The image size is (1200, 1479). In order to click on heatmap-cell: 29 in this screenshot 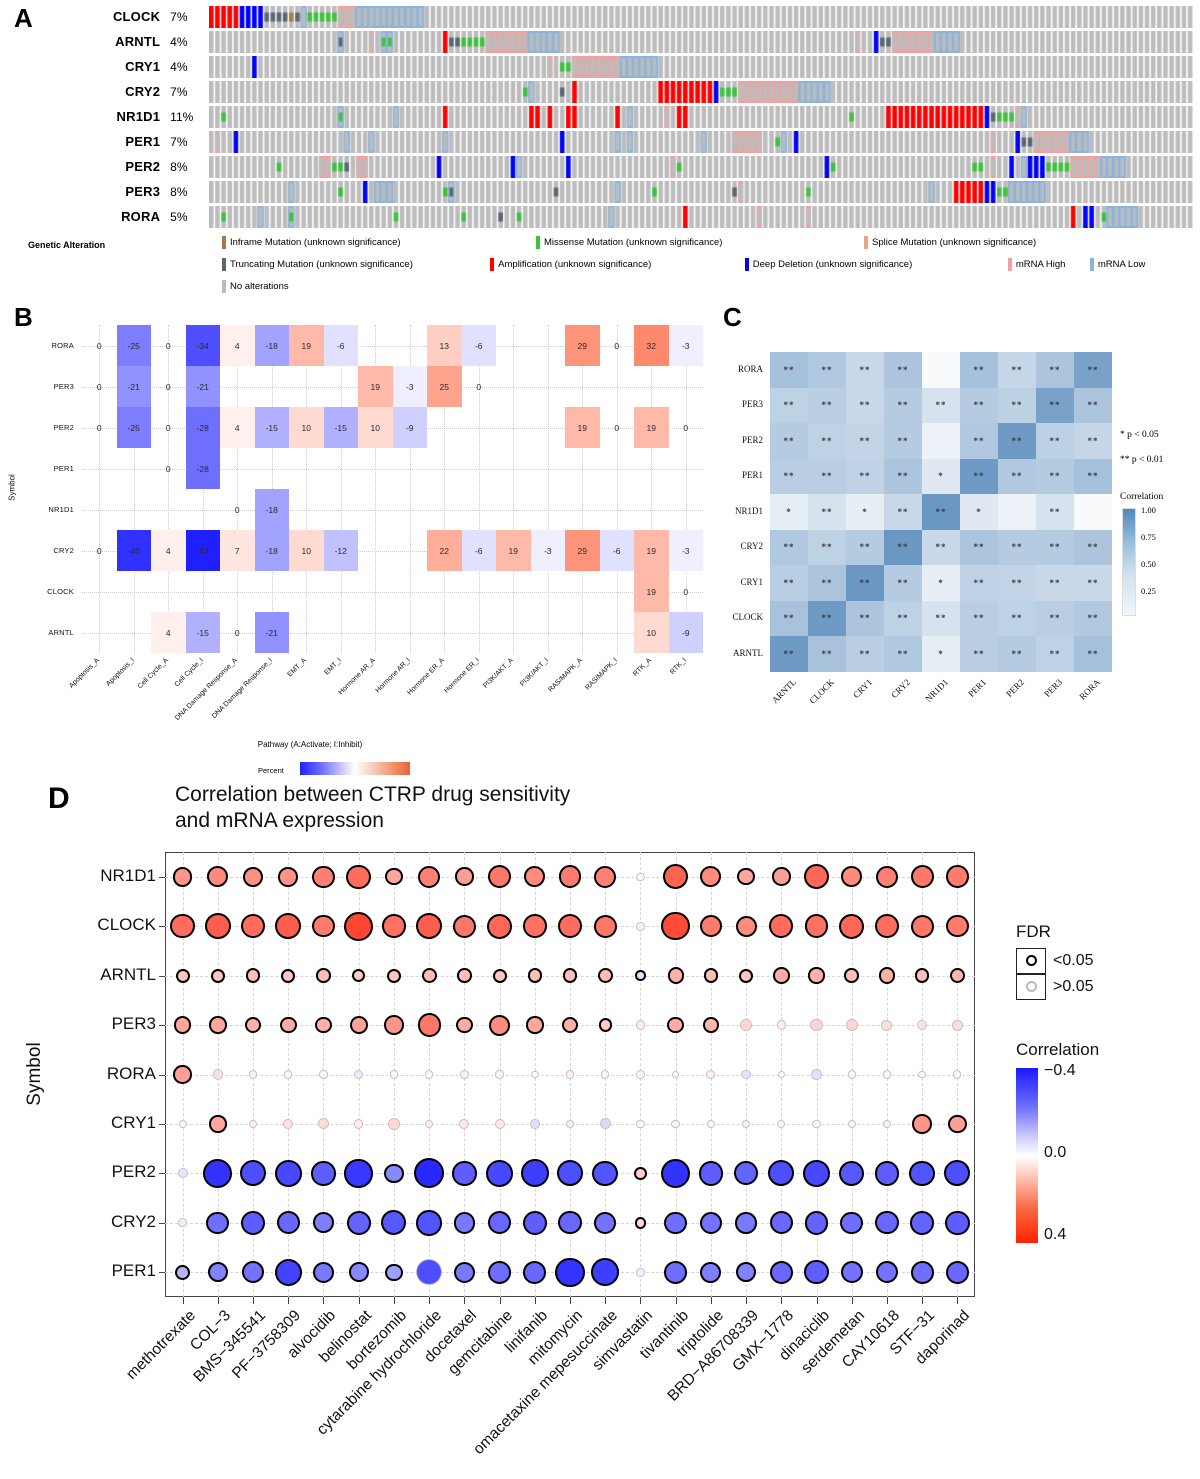, I will do `click(582, 550)`.